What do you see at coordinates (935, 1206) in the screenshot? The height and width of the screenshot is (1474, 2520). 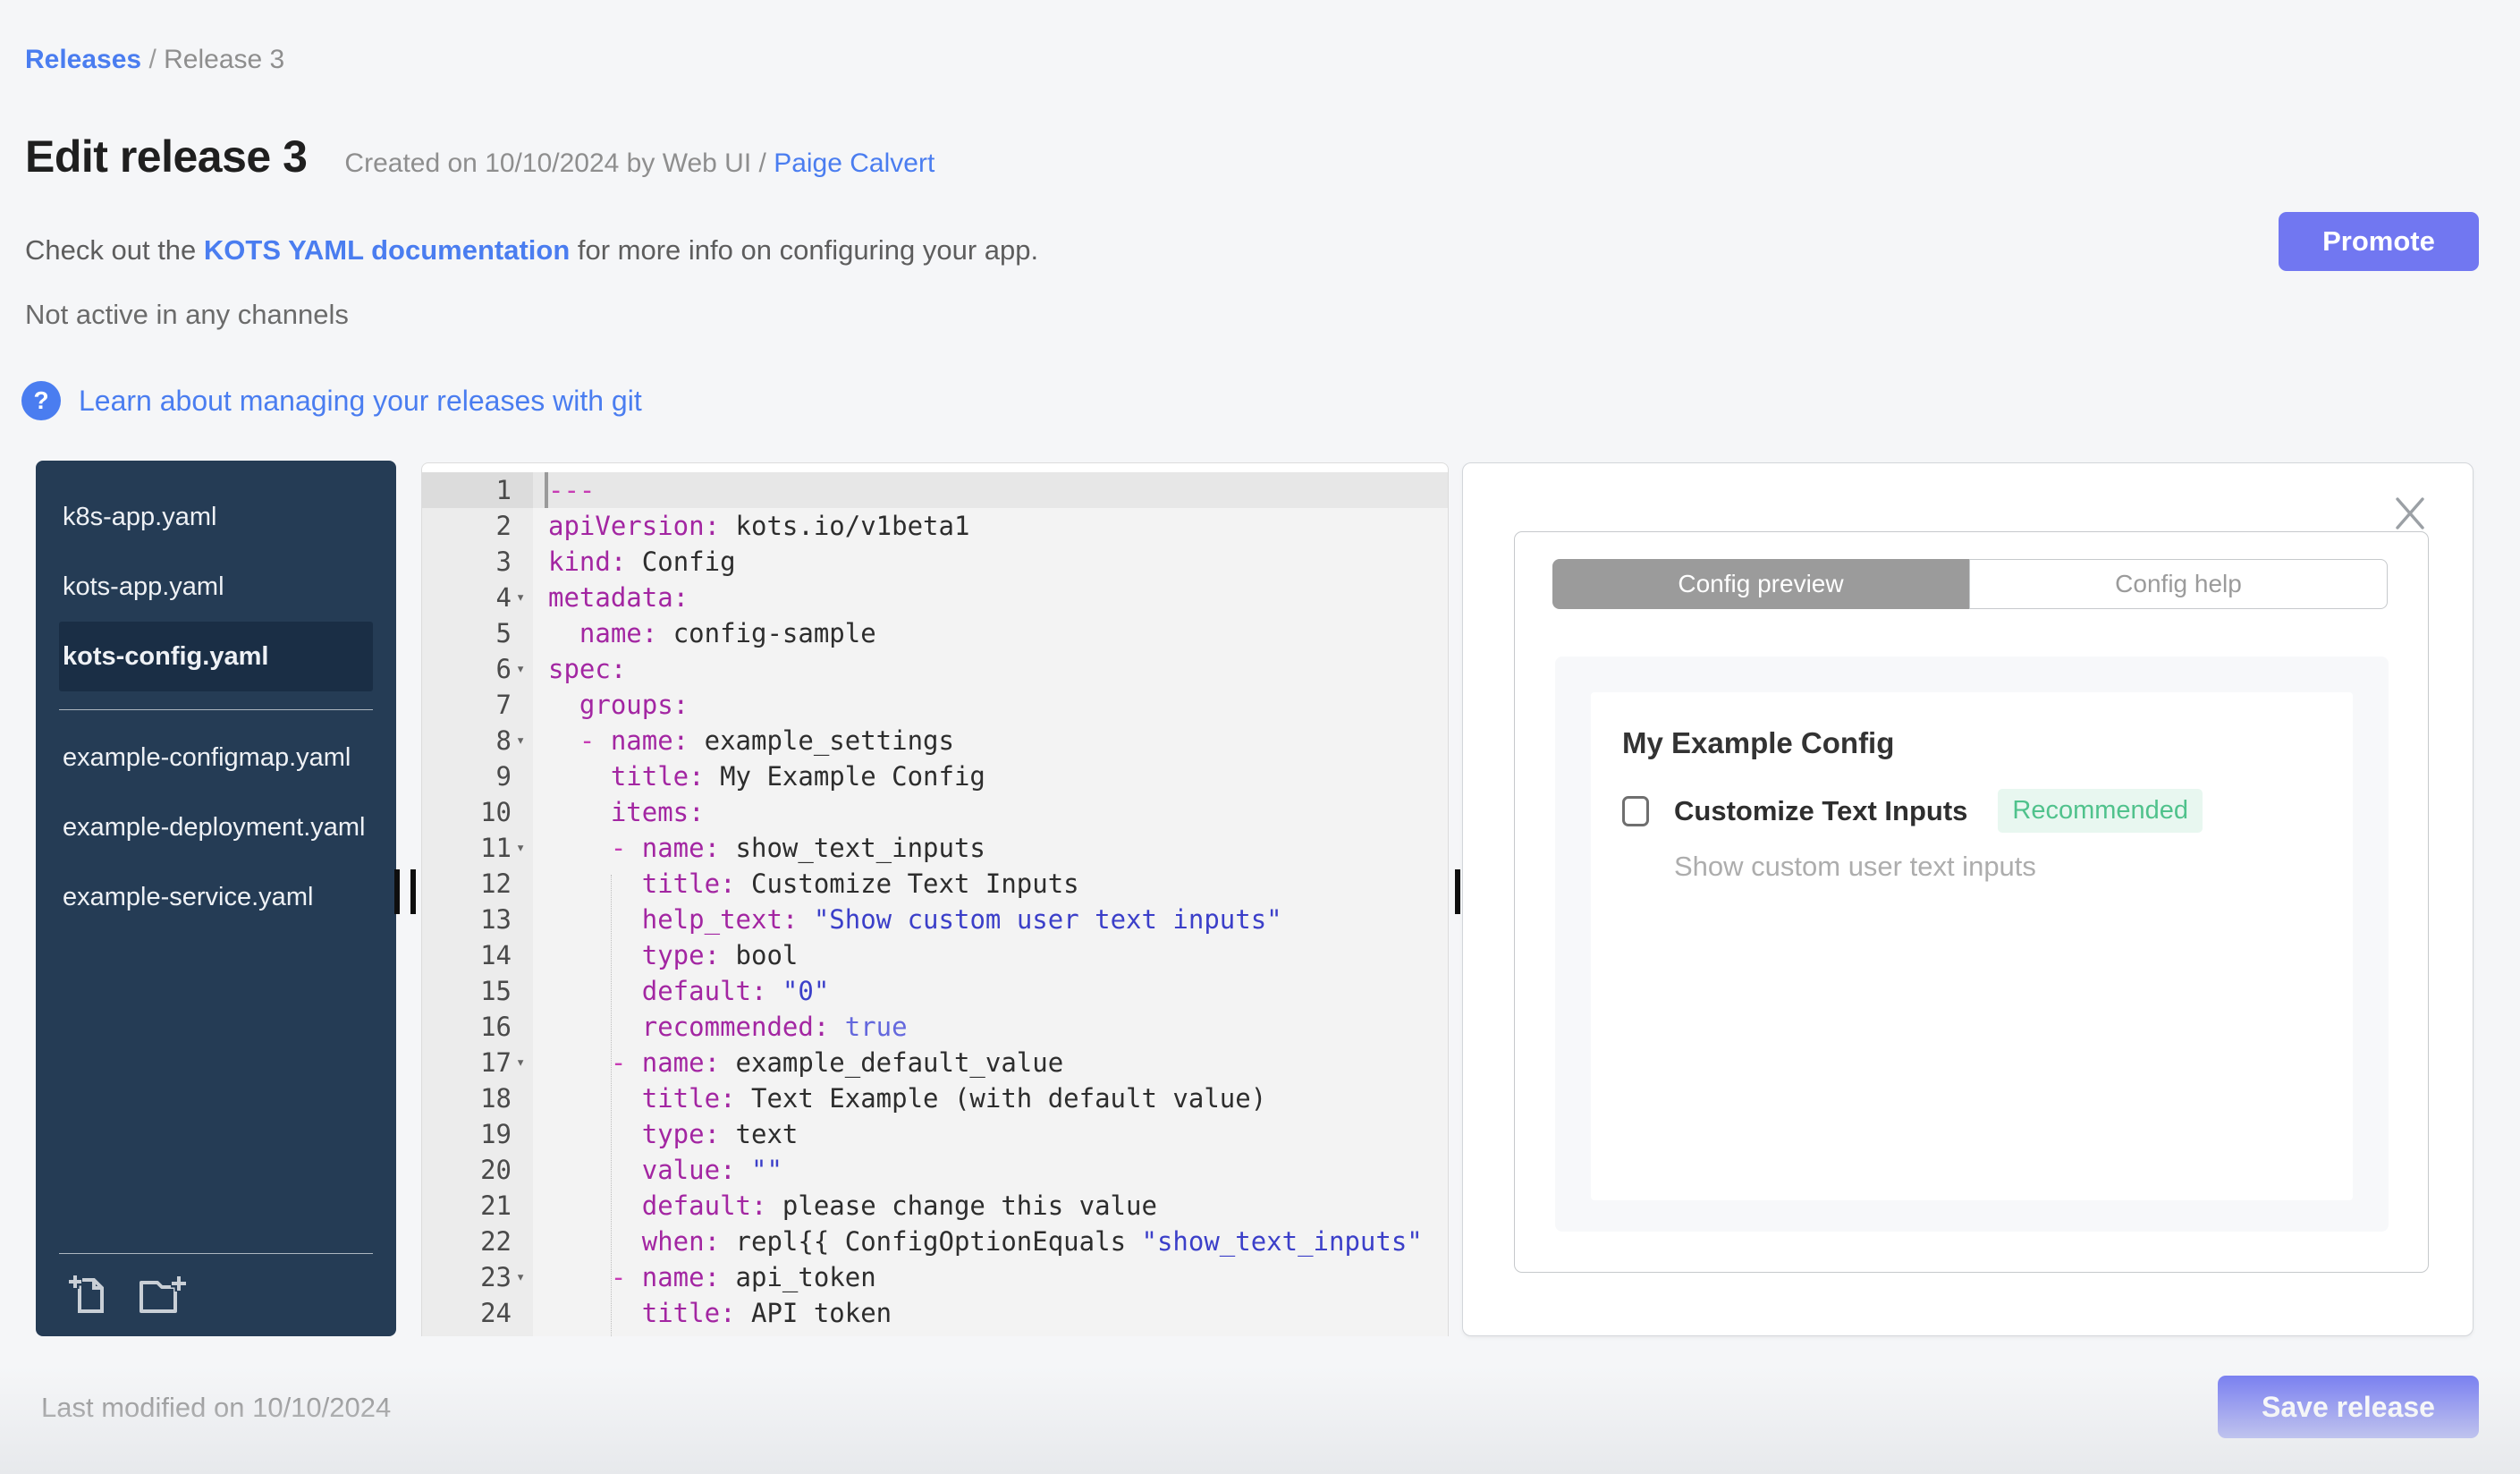 I see `code-line-21: 21 default: please change this value` at bounding box center [935, 1206].